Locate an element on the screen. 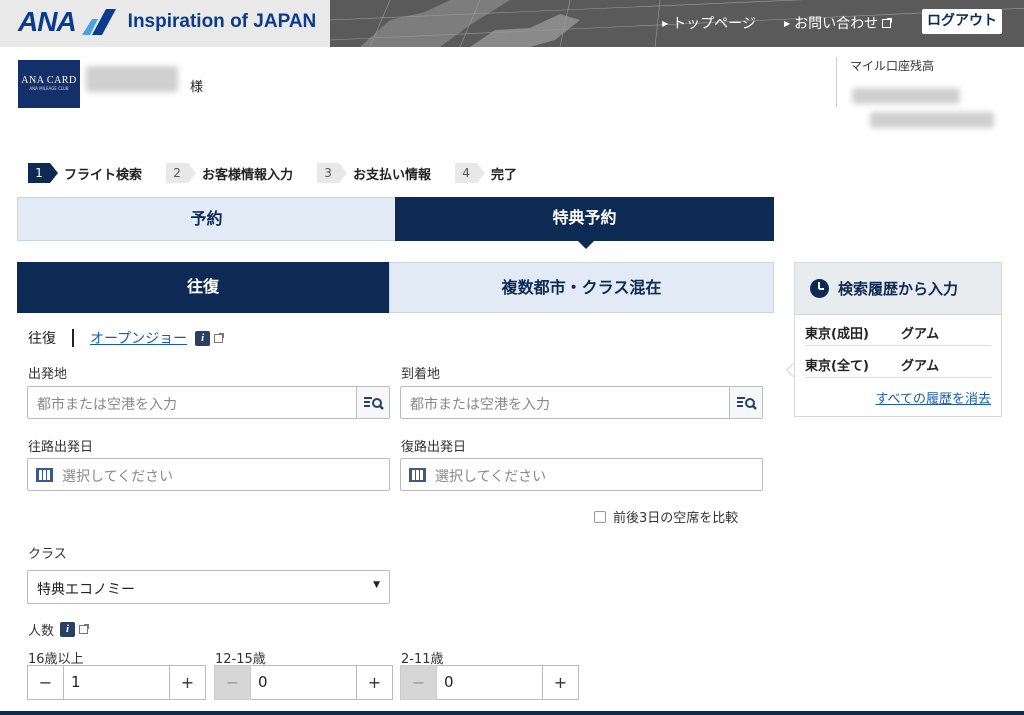  card-line2: ANA MILEAGE CLUB is located at coordinates (49, 88).